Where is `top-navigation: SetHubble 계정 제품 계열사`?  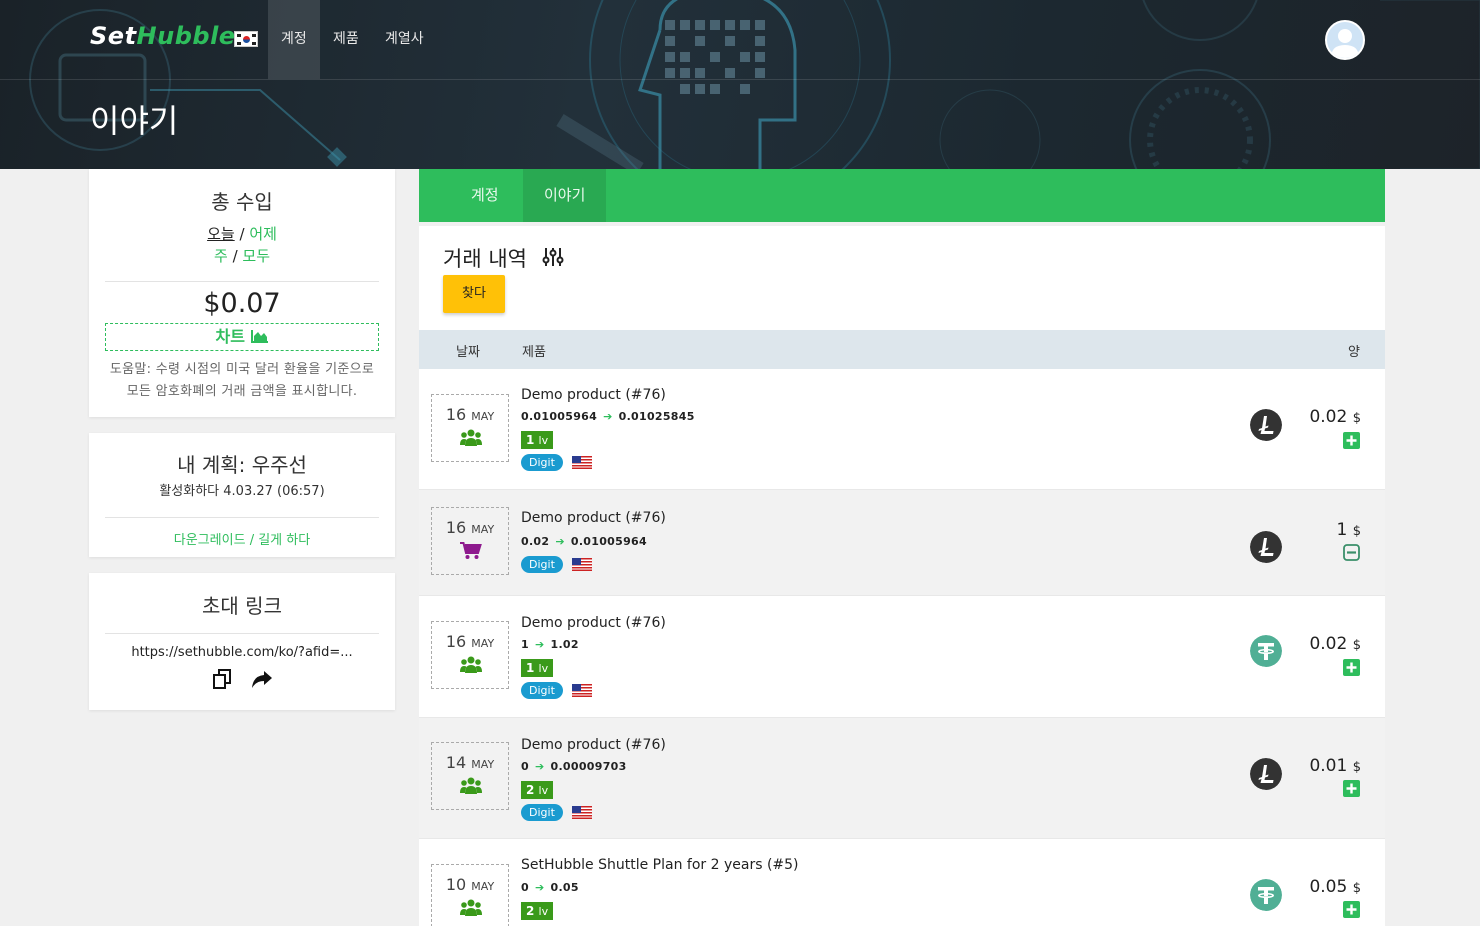 top-navigation: SetHubble 계정 제품 계열사 is located at coordinates (740, 40).